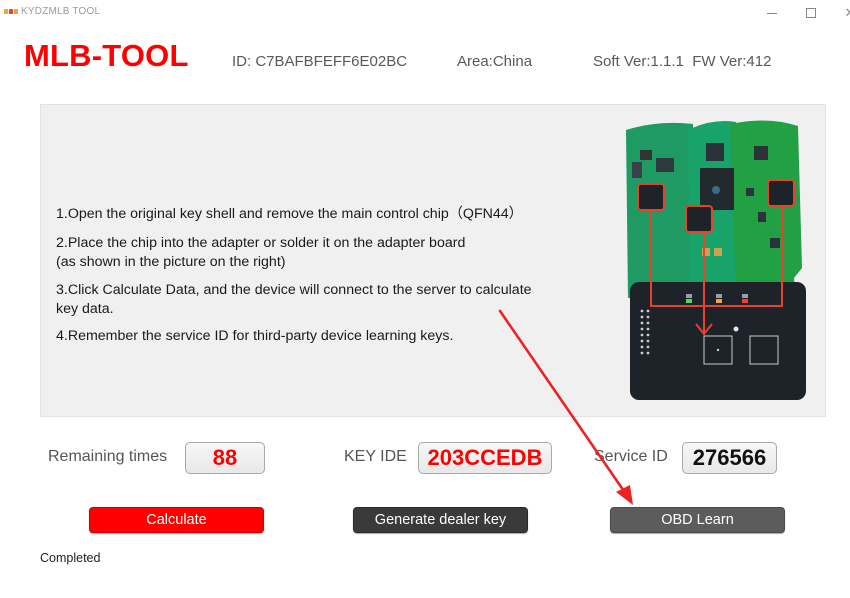  Describe the element at coordinates (624, 495) in the screenshot. I see `arrow-head-icon` at that location.